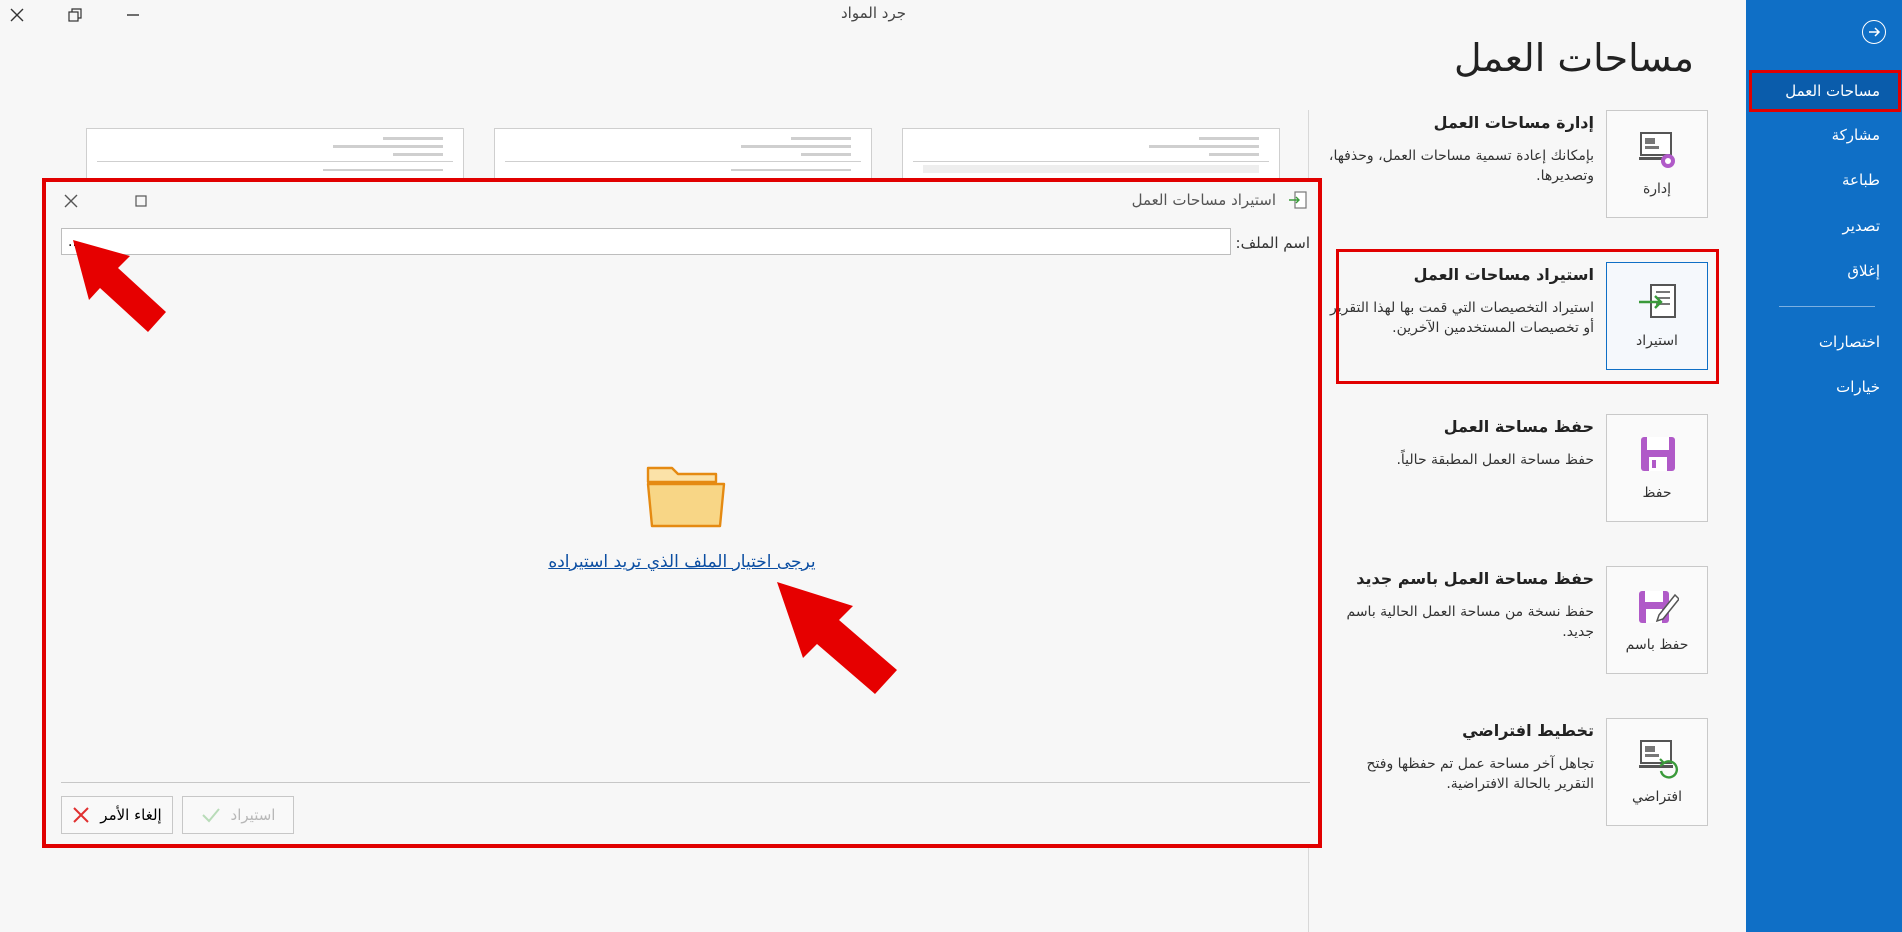 The image size is (1902, 932). What do you see at coordinates (1475, 578) in the screenshot?
I see `save-as-workspace-title: حفظ مساحة العمل باسم جديد` at bounding box center [1475, 578].